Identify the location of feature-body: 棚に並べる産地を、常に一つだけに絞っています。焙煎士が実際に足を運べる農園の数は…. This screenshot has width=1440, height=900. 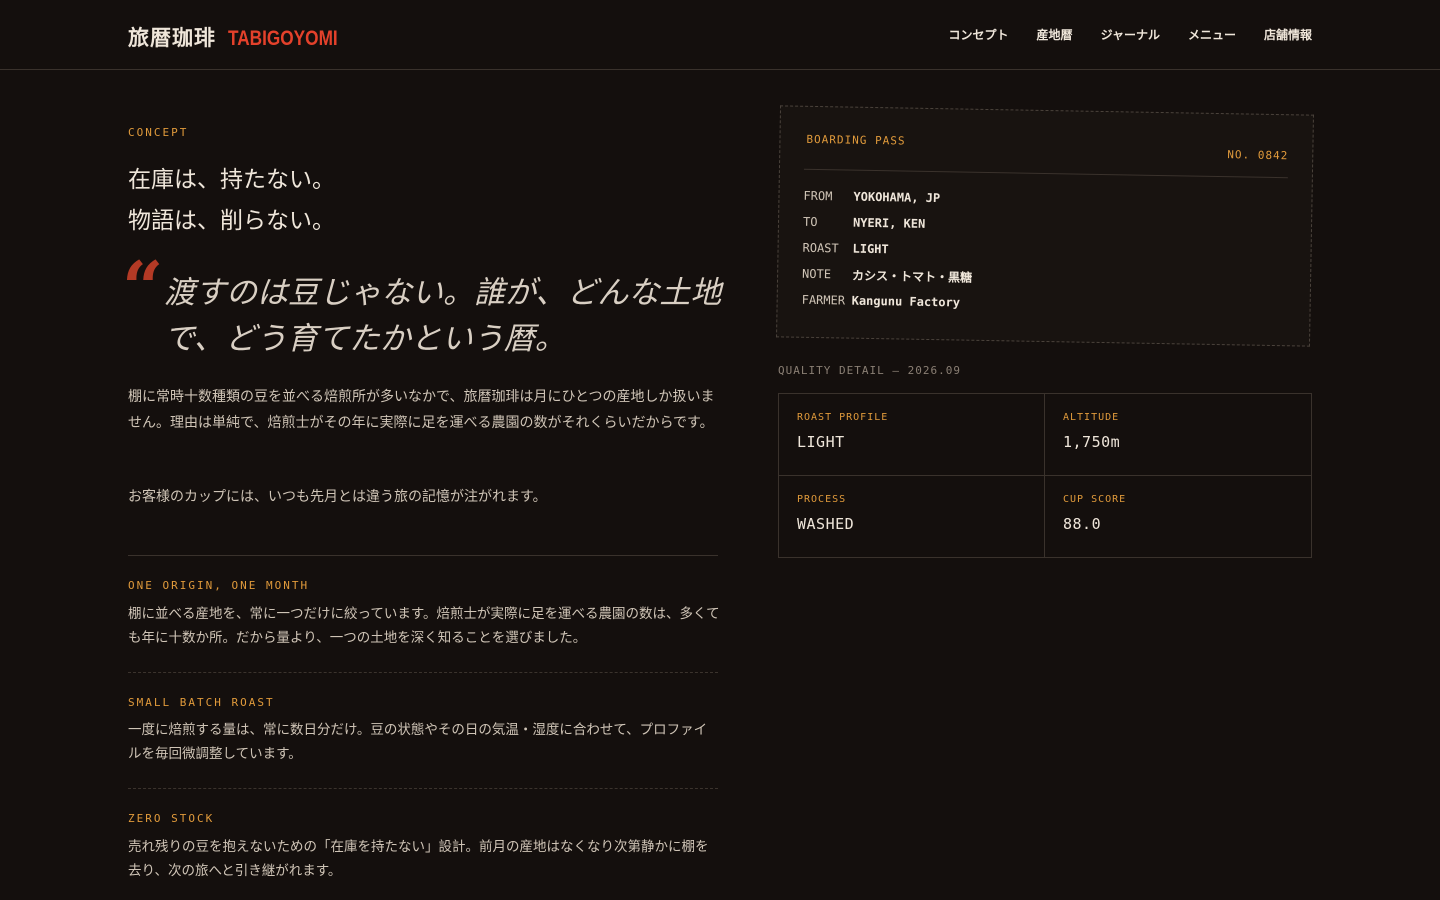
(424, 626).